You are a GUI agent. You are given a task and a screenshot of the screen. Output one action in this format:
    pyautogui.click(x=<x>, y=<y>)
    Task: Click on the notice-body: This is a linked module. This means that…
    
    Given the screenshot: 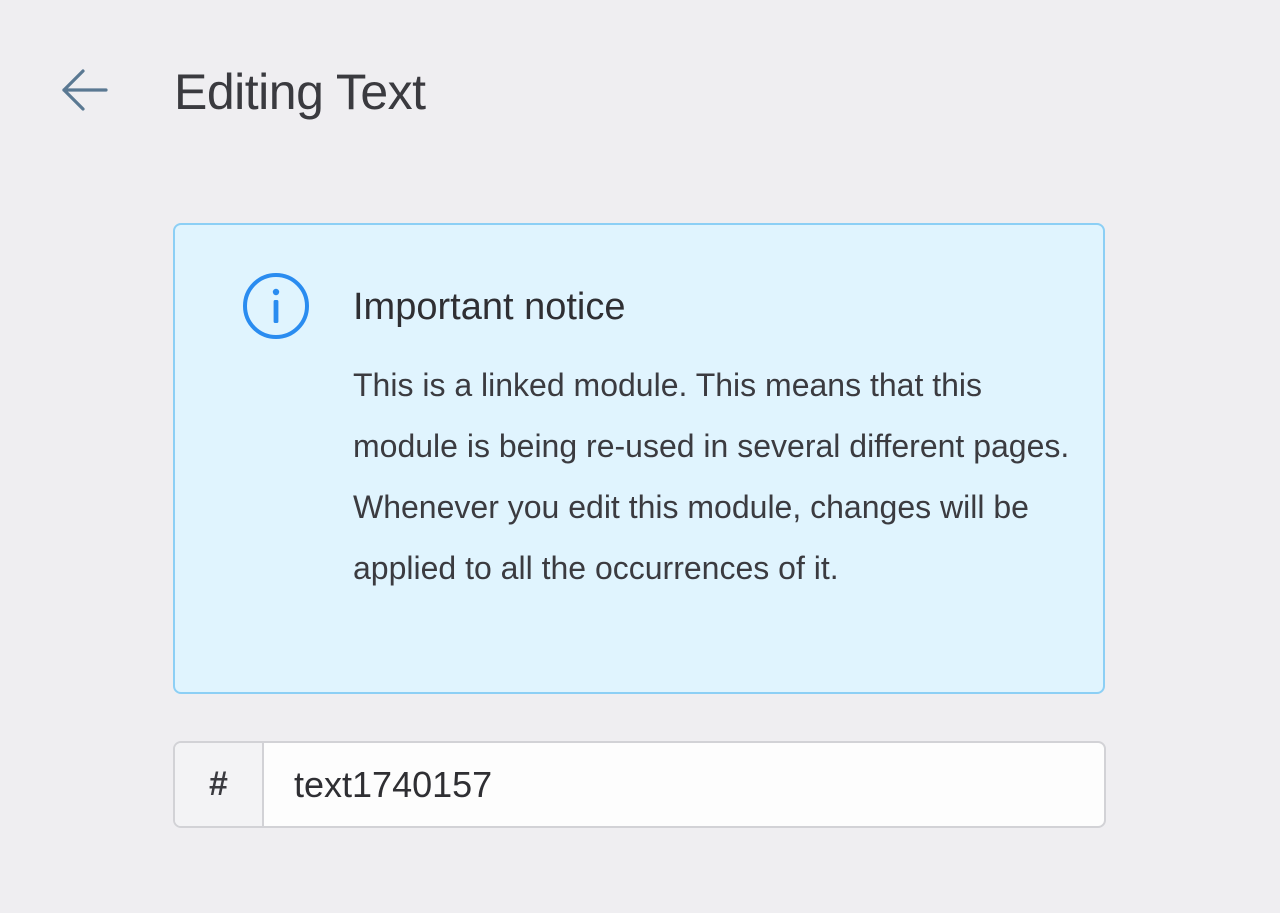 What is the action you would take?
    pyautogui.click(x=711, y=476)
    